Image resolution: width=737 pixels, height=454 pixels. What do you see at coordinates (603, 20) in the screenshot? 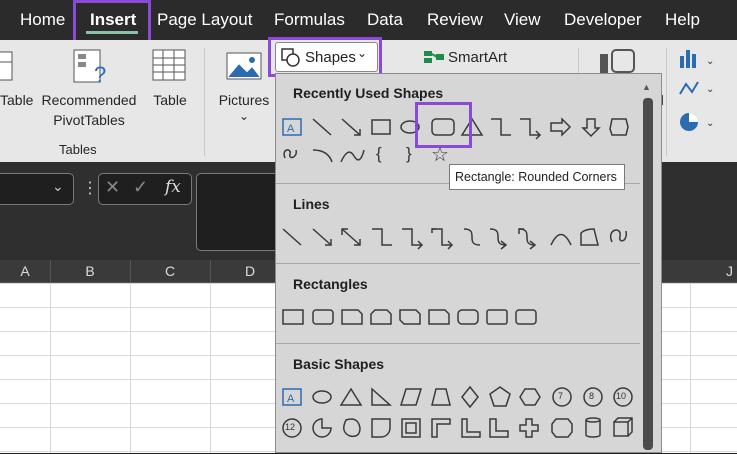
I see `tab-developer: Developer` at bounding box center [603, 20].